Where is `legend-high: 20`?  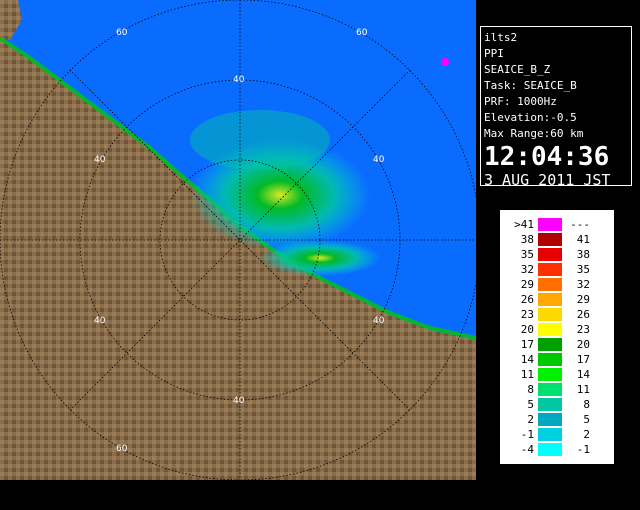
legend-high: 20 is located at coordinates (583, 344).